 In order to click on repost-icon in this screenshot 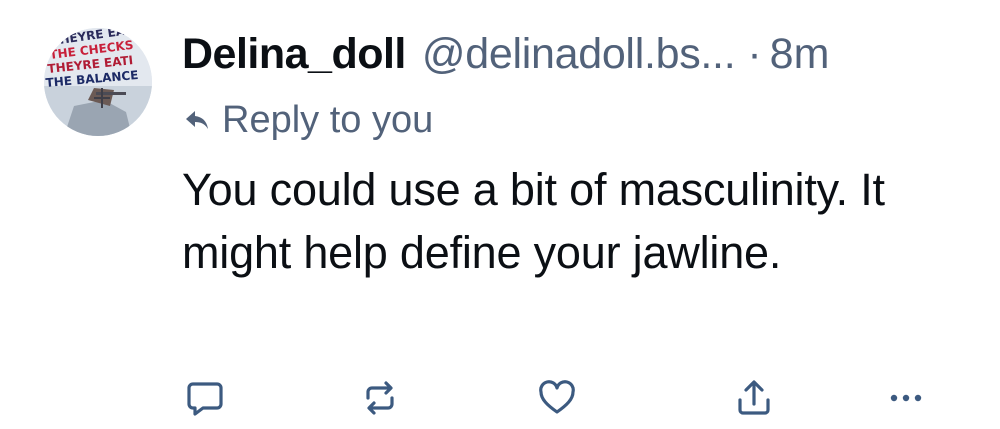, I will do `click(380, 398)`.